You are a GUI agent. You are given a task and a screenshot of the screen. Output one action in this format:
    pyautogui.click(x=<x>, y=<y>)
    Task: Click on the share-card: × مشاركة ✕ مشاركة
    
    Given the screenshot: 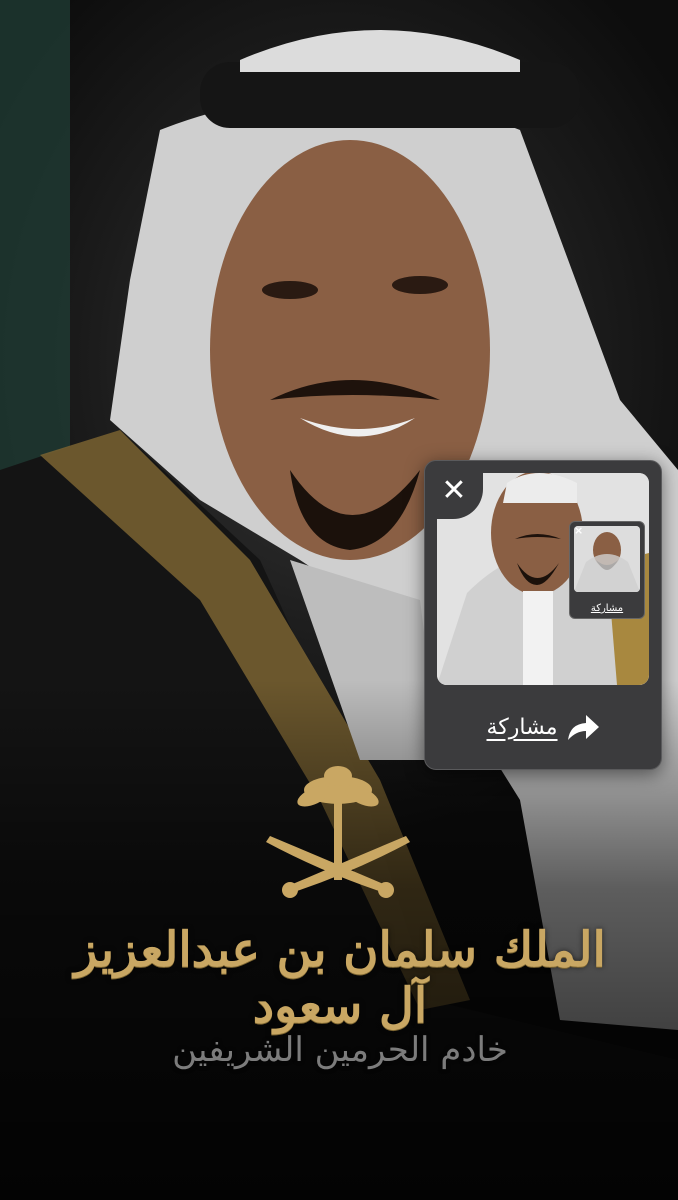 What is the action you would take?
    pyautogui.click(x=543, y=615)
    